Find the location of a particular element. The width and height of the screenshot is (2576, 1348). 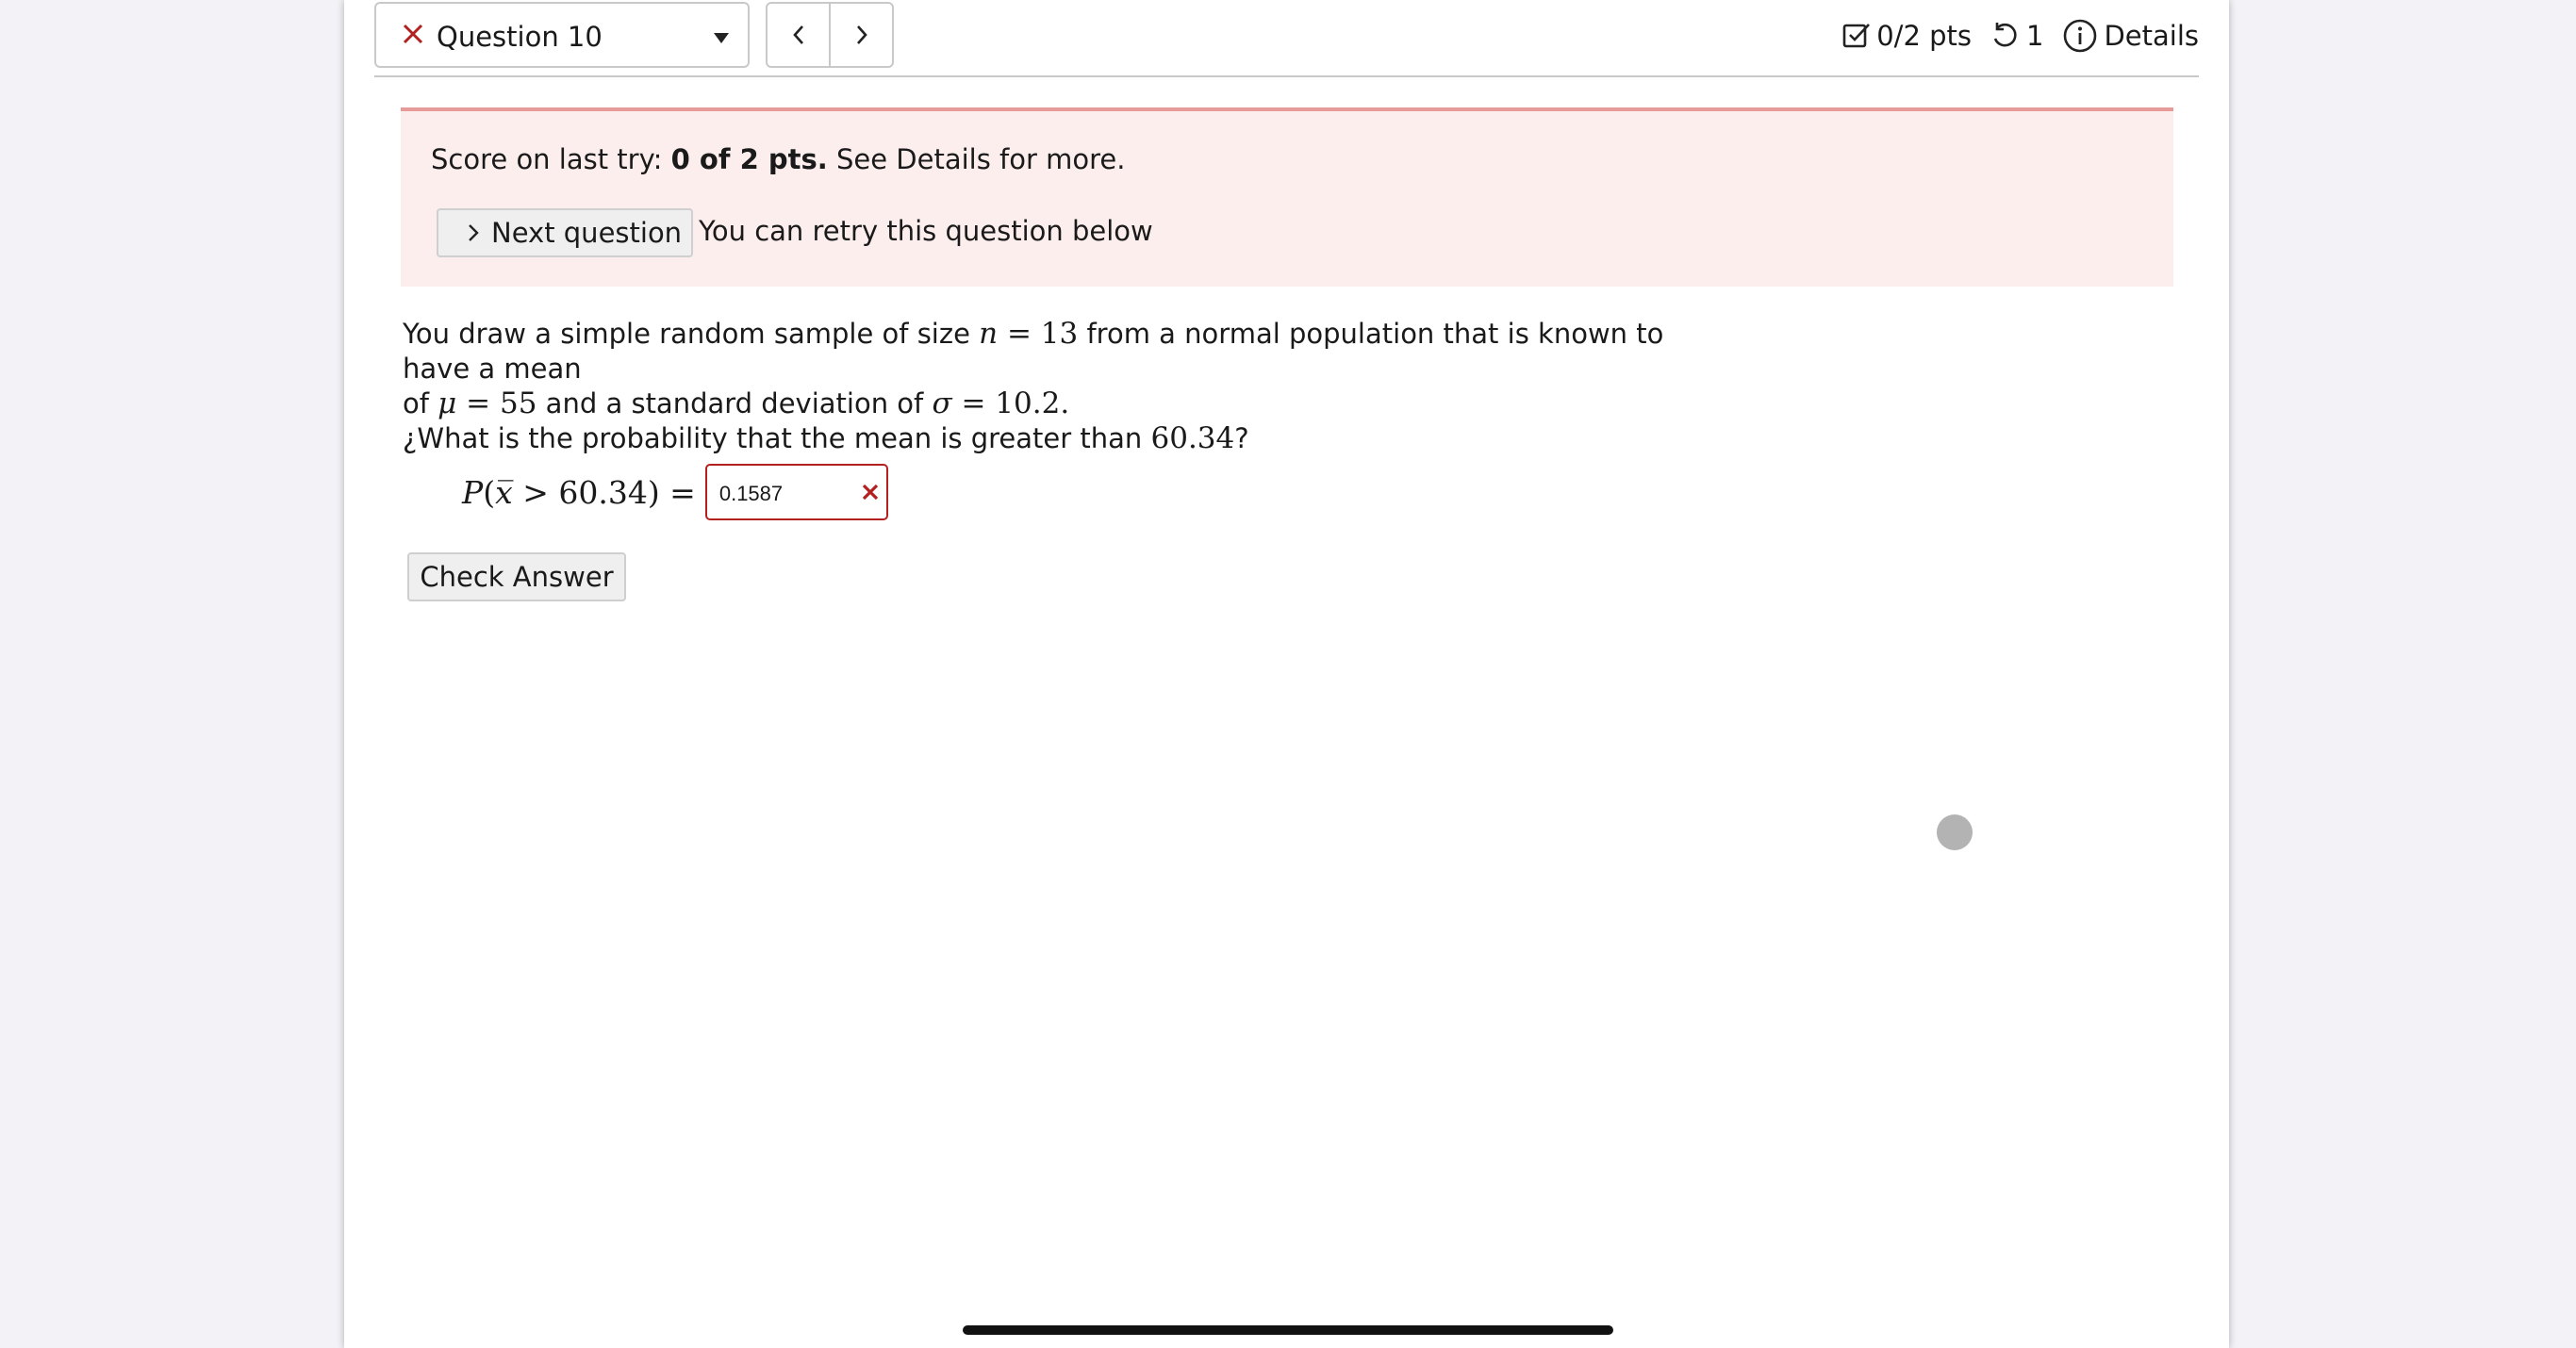

mu-expression: μ = 55 is located at coordinates (487, 403).